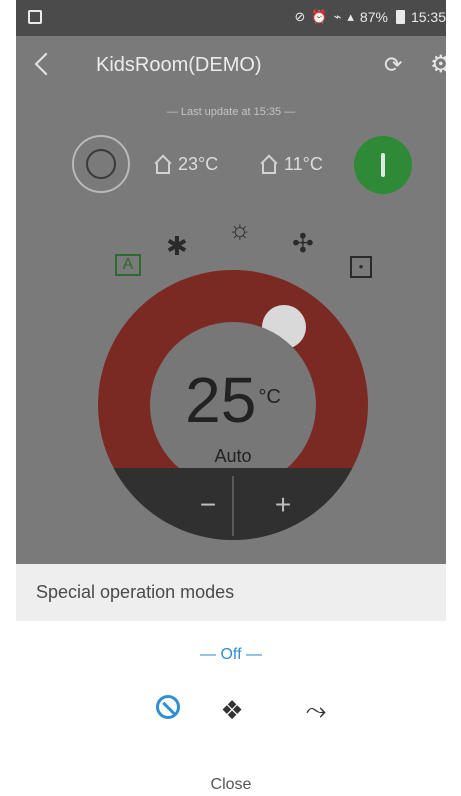 The image size is (461, 796). I want to click on last-update-text: — Last update at 15:35 —, so click(231, 112).